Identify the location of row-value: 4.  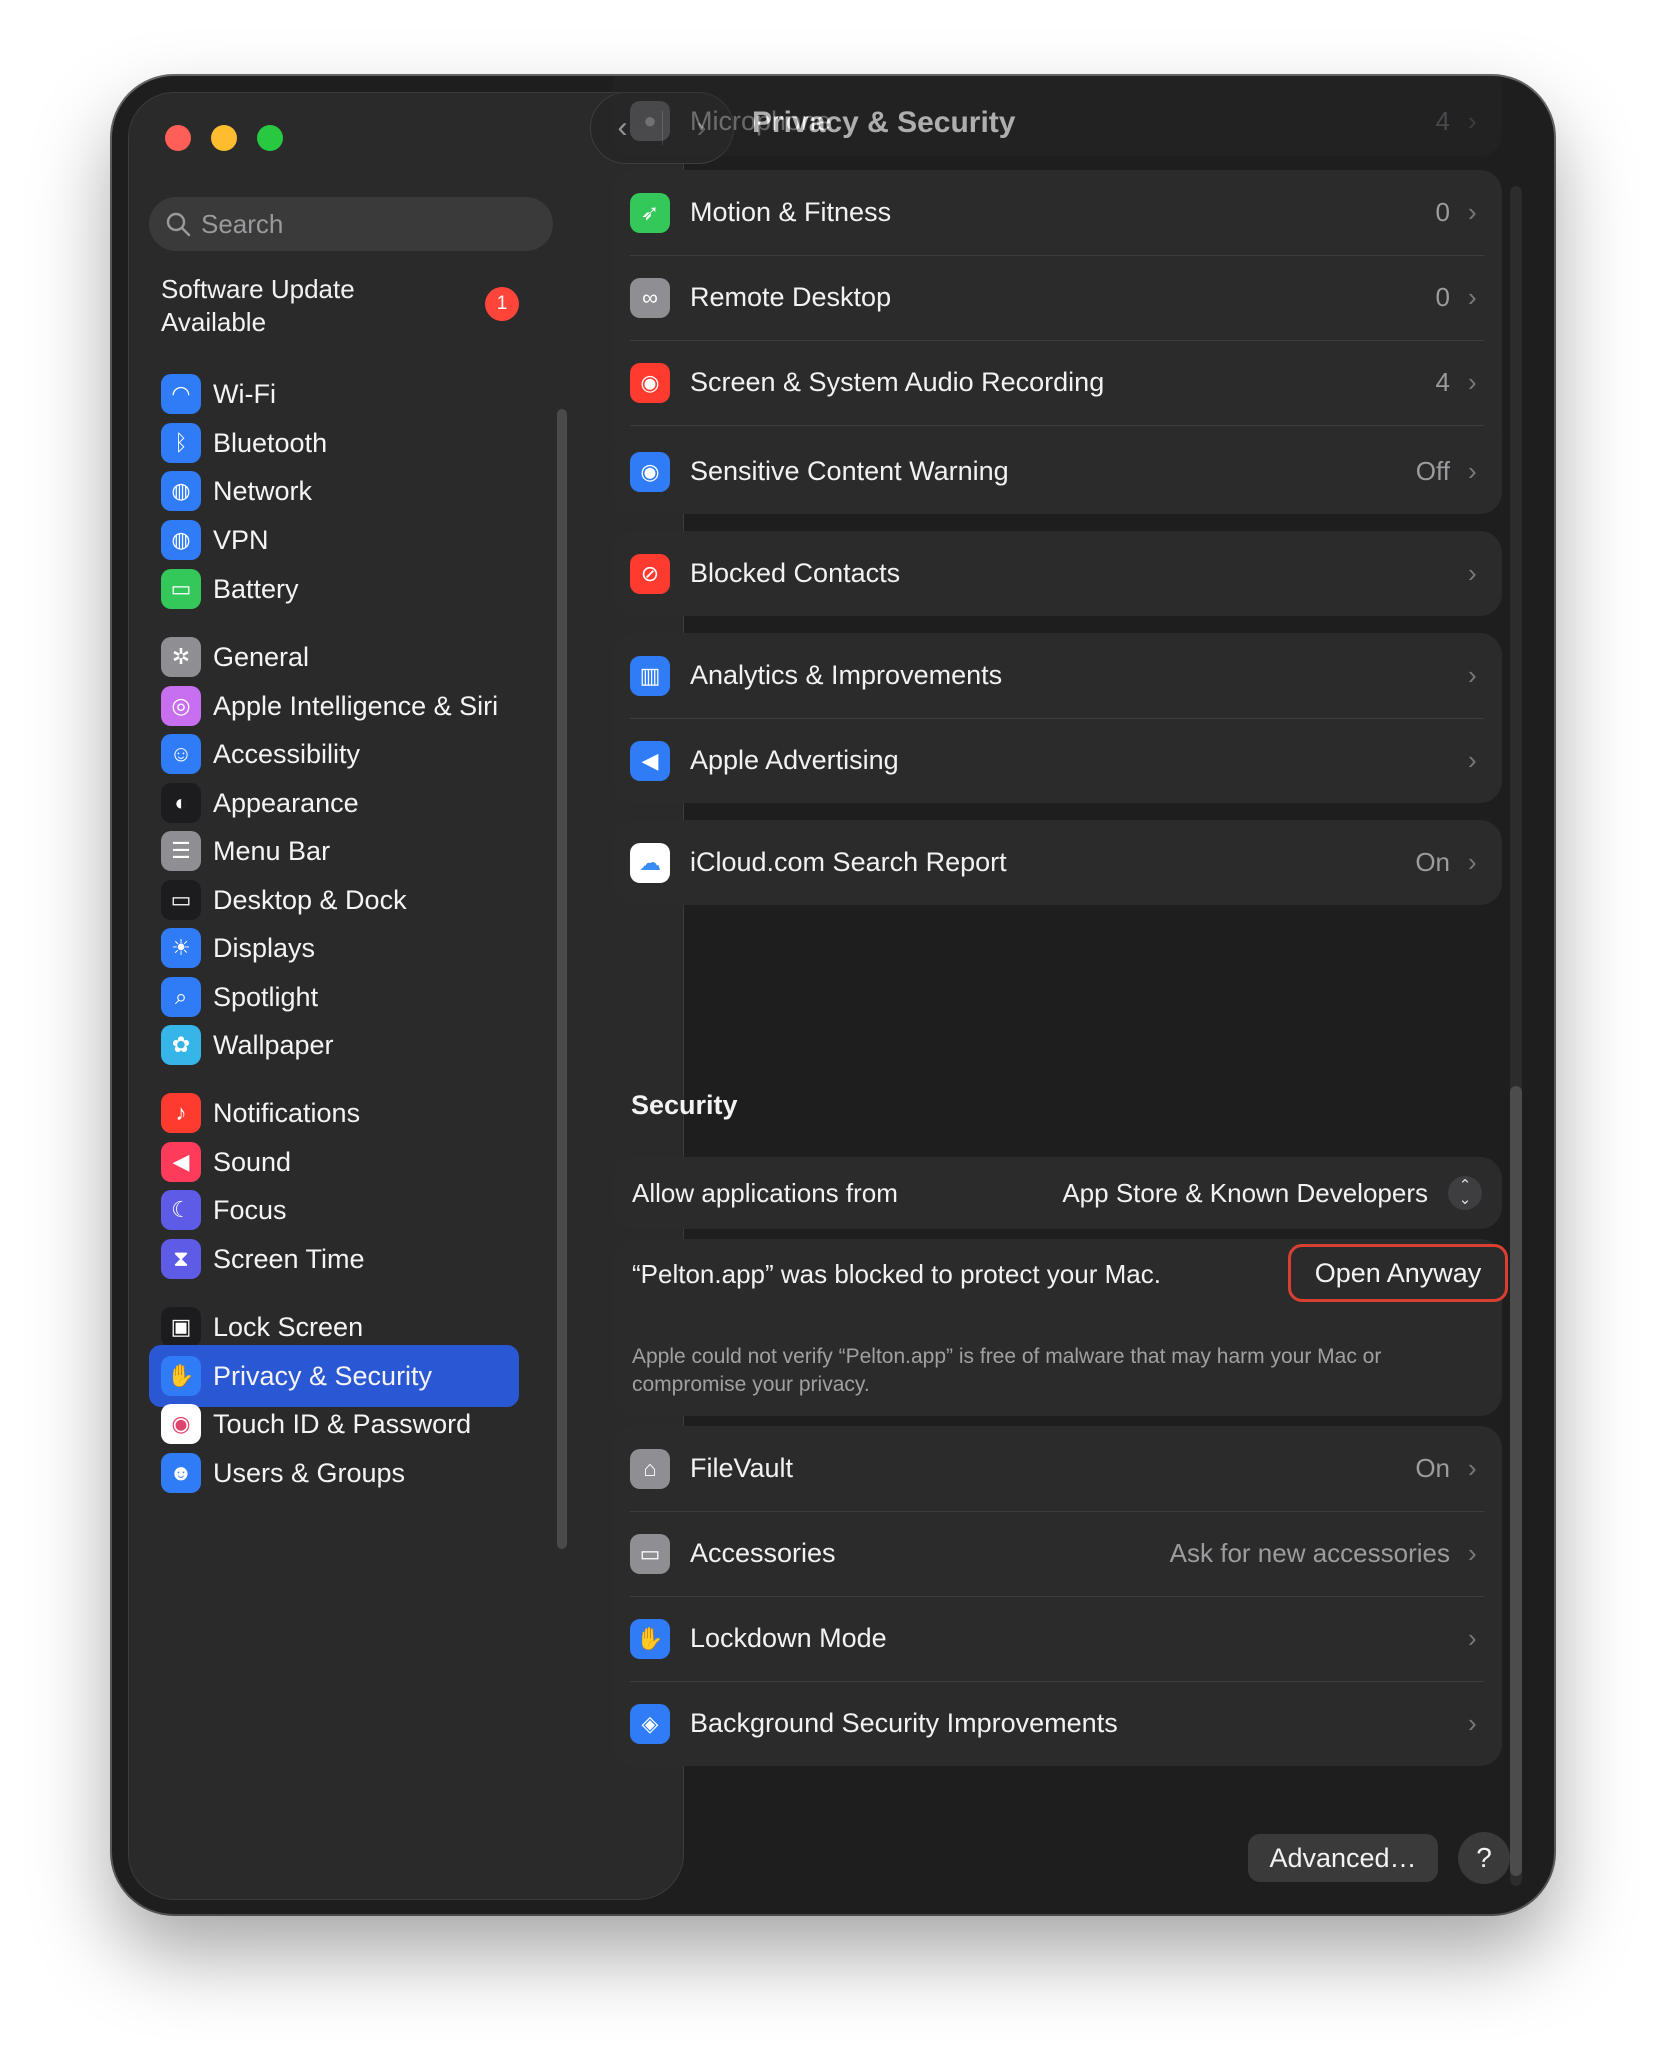
(1442, 382).